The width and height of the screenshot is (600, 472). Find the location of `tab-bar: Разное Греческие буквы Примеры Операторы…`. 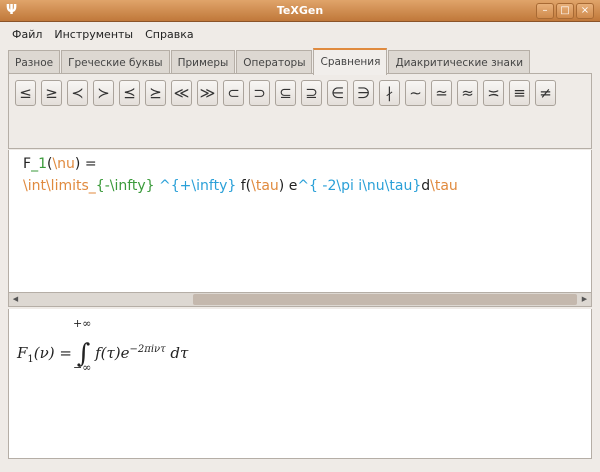

tab-bar: Разное Греческие буквы Примеры Операторы… is located at coordinates (269, 61).